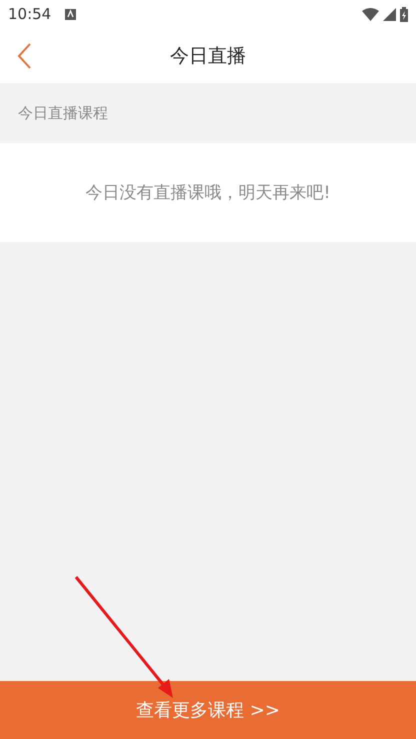 This screenshot has height=739, width=416. Describe the element at coordinates (370, 14) in the screenshot. I see `wifi-icon` at that location.